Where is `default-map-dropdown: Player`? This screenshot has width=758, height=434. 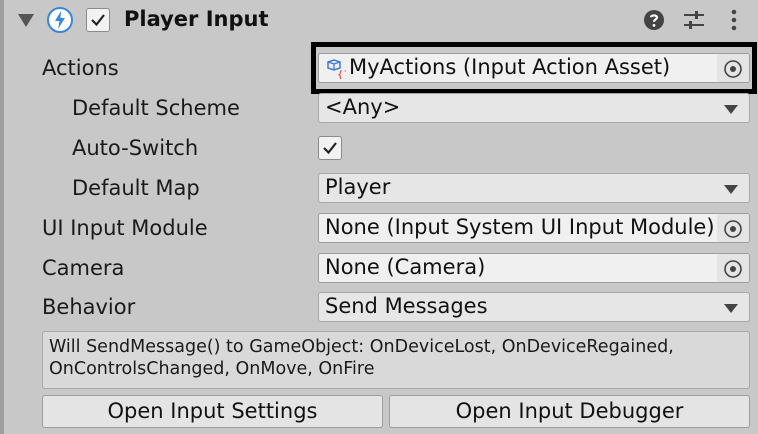 default-map-dropdown: Player is located at coordinates (534, 188).